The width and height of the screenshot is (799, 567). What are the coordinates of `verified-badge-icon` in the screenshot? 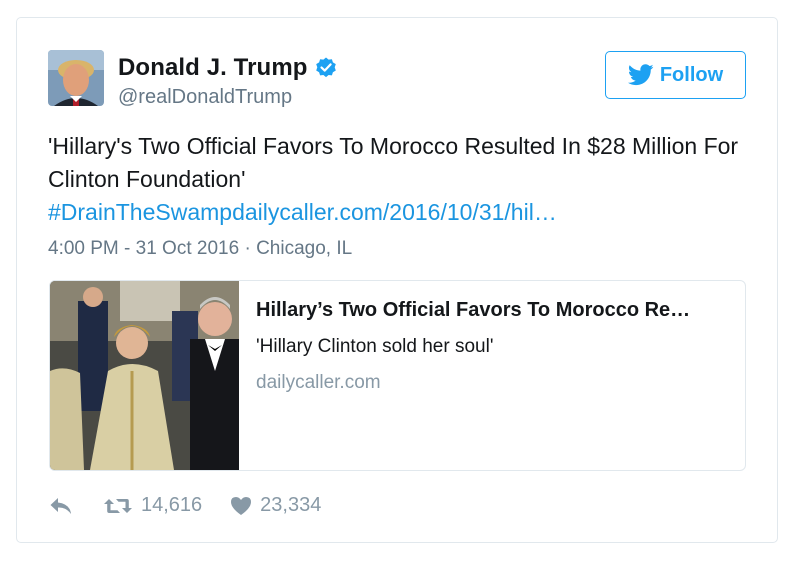 It's located at (326, 68).